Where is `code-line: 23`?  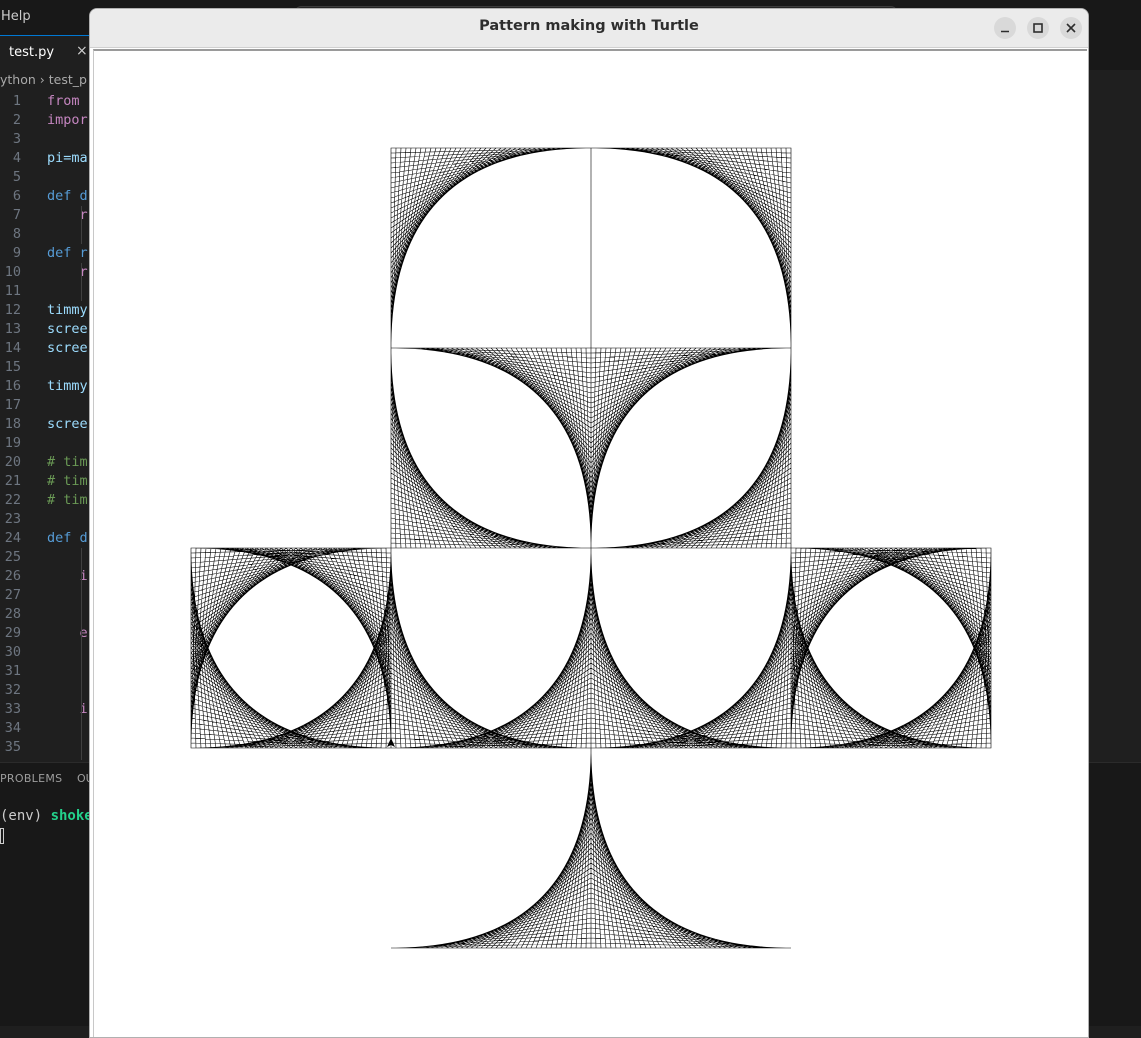
code-line: 23 is located at coordinates (46, 519).